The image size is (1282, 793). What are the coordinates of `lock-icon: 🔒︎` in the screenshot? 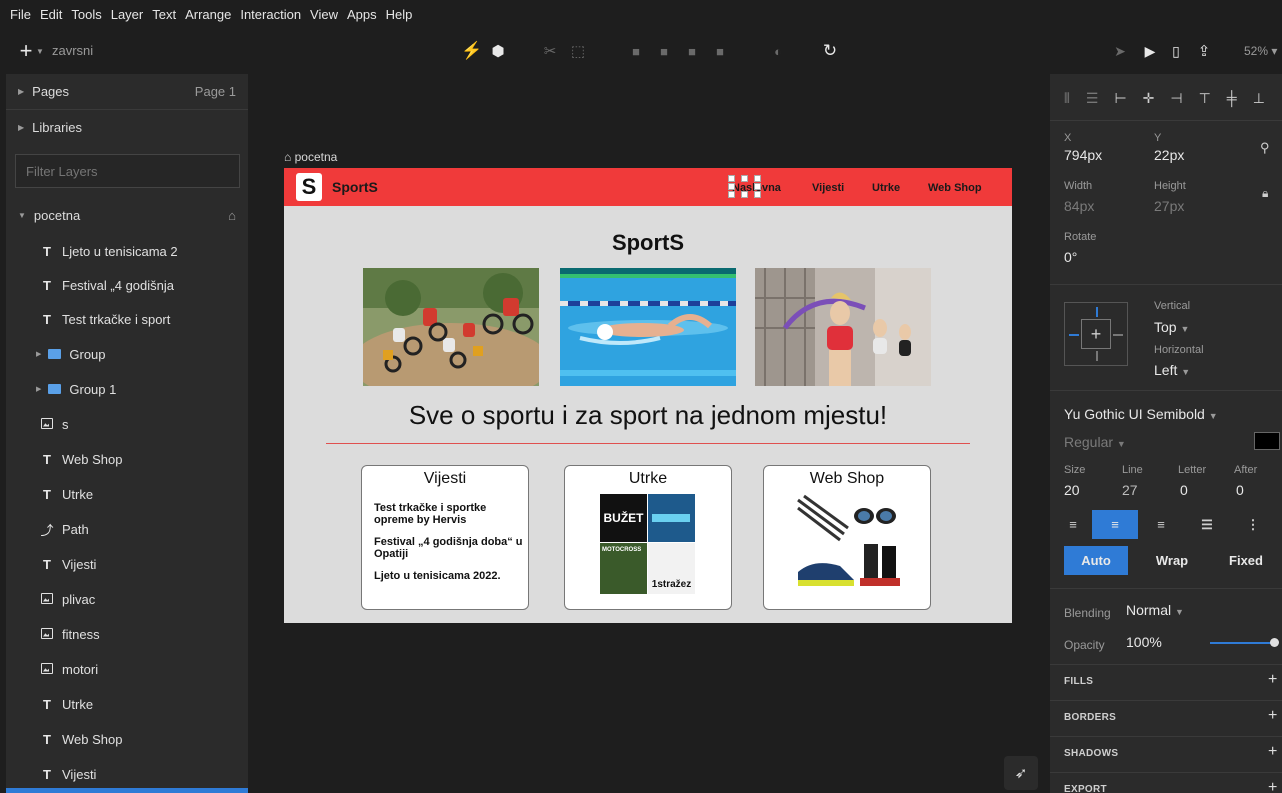 It's located at (1265, 193).